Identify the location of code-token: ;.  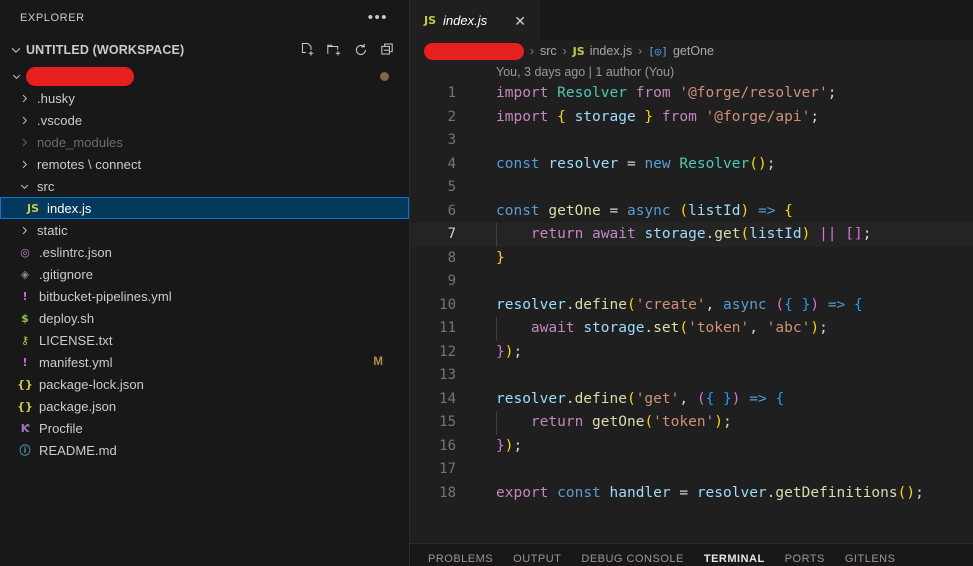
(815, 116).